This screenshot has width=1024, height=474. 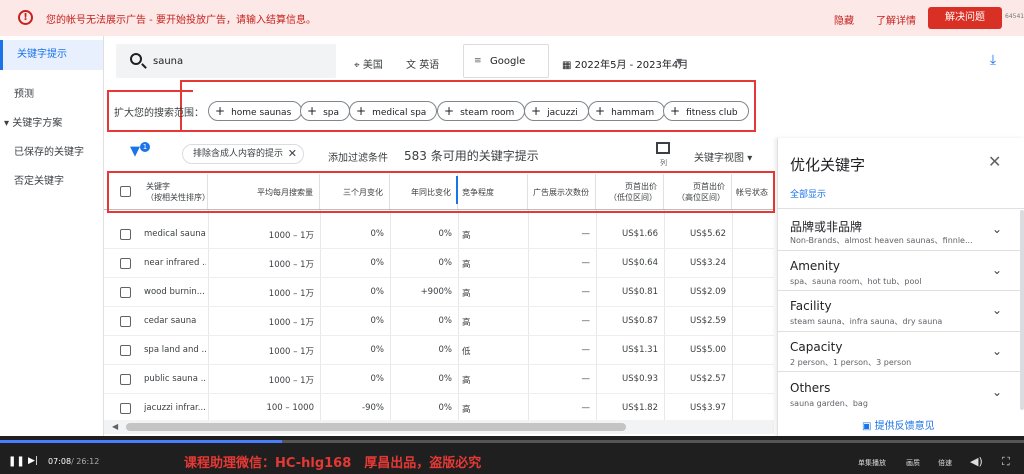 What do you see at coordinates (896, 19) in the screenshot?
I see `learn-more-link: 了解详情` at bounding box center [896, 19].